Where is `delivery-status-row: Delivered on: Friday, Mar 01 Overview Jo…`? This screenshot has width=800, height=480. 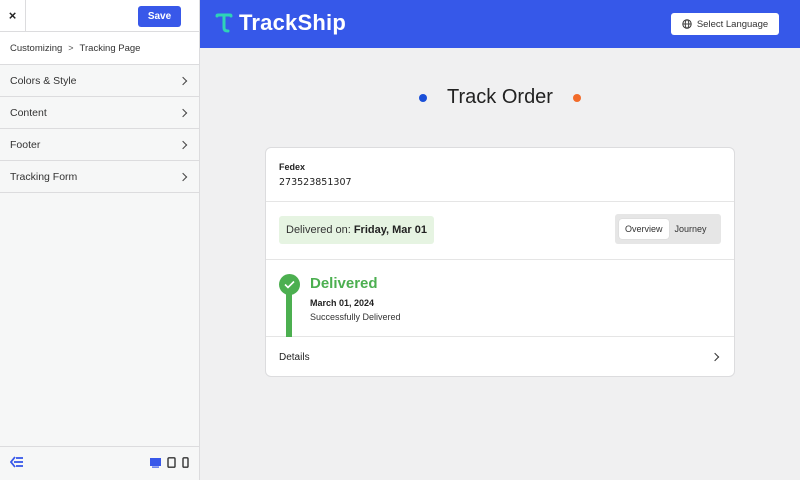 delivery-status-row: Delivered on: Friday, Mar 01 Overview Jo… is located at coordinates (500, 231).